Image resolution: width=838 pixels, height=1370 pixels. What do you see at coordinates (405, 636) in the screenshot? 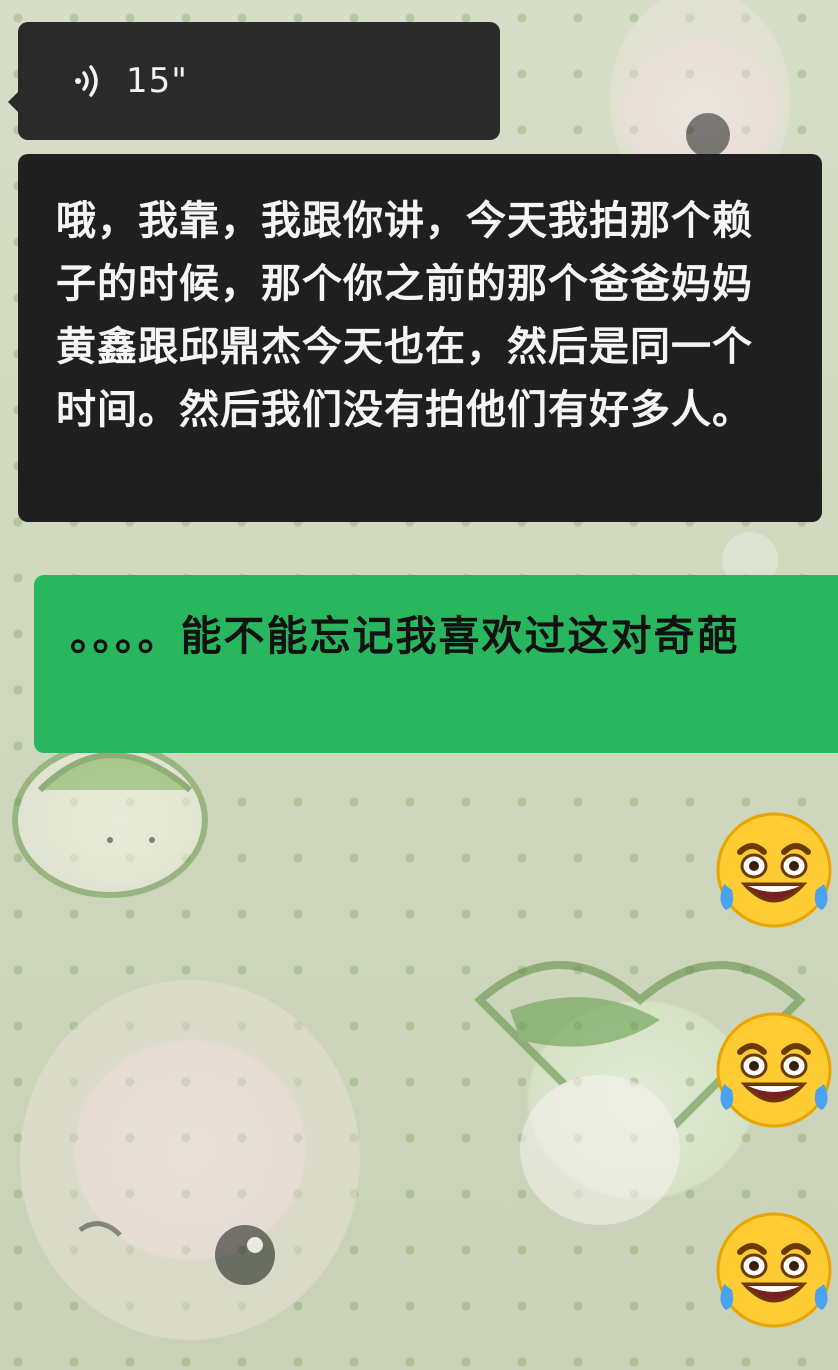
I see `sent-message-text: 。。。。能不能忘记我喜欢过这对奇葩` at bounding box center [405, 636].